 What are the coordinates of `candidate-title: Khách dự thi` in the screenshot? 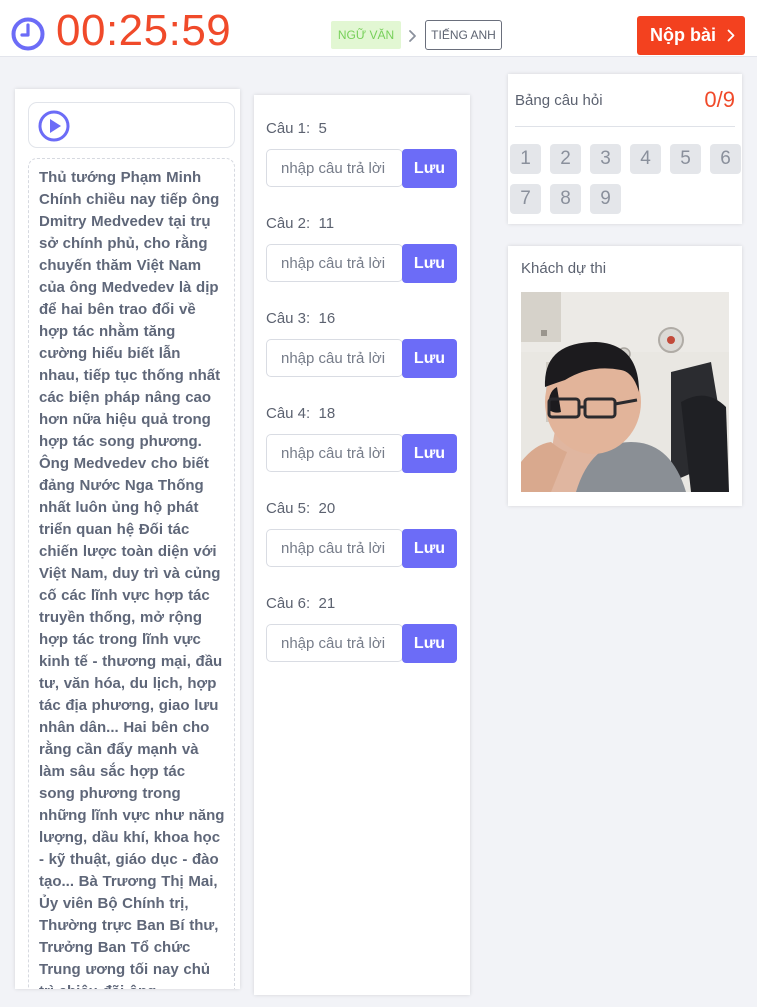 It's located at (564, 268).